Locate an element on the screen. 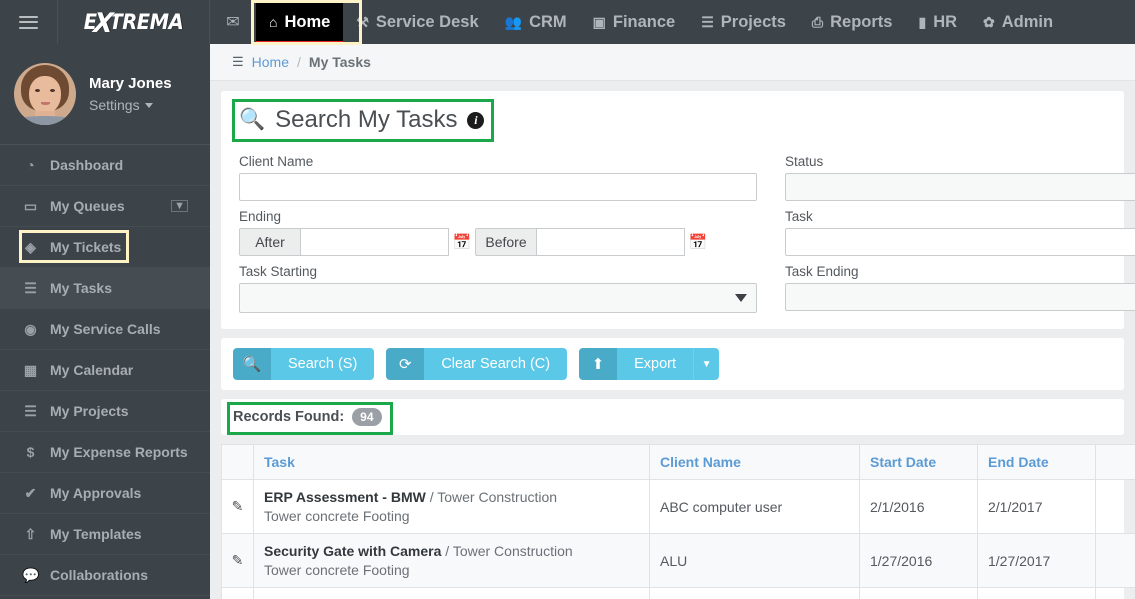 The height and width of the screenshot is (599, 1135). user-name: Mary Jones is located at coordinates (130, 83).